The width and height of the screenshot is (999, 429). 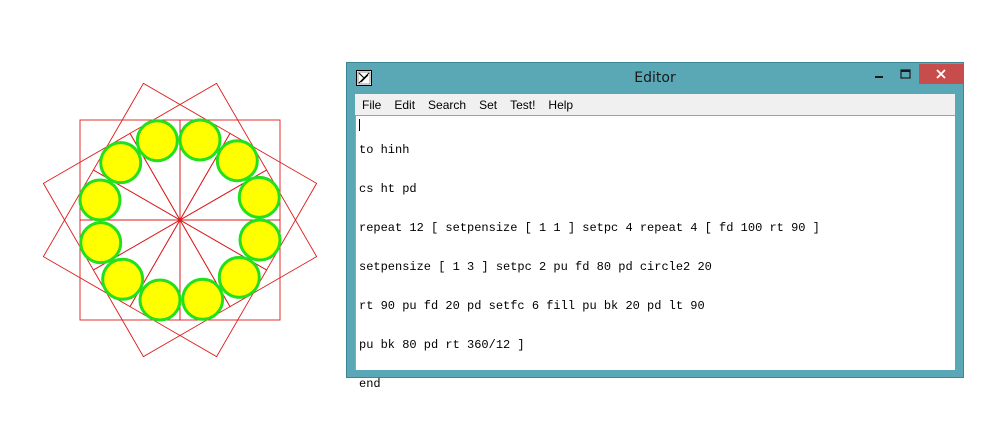 I want to click on title-bar: Editor, so click(x=655, y=78).